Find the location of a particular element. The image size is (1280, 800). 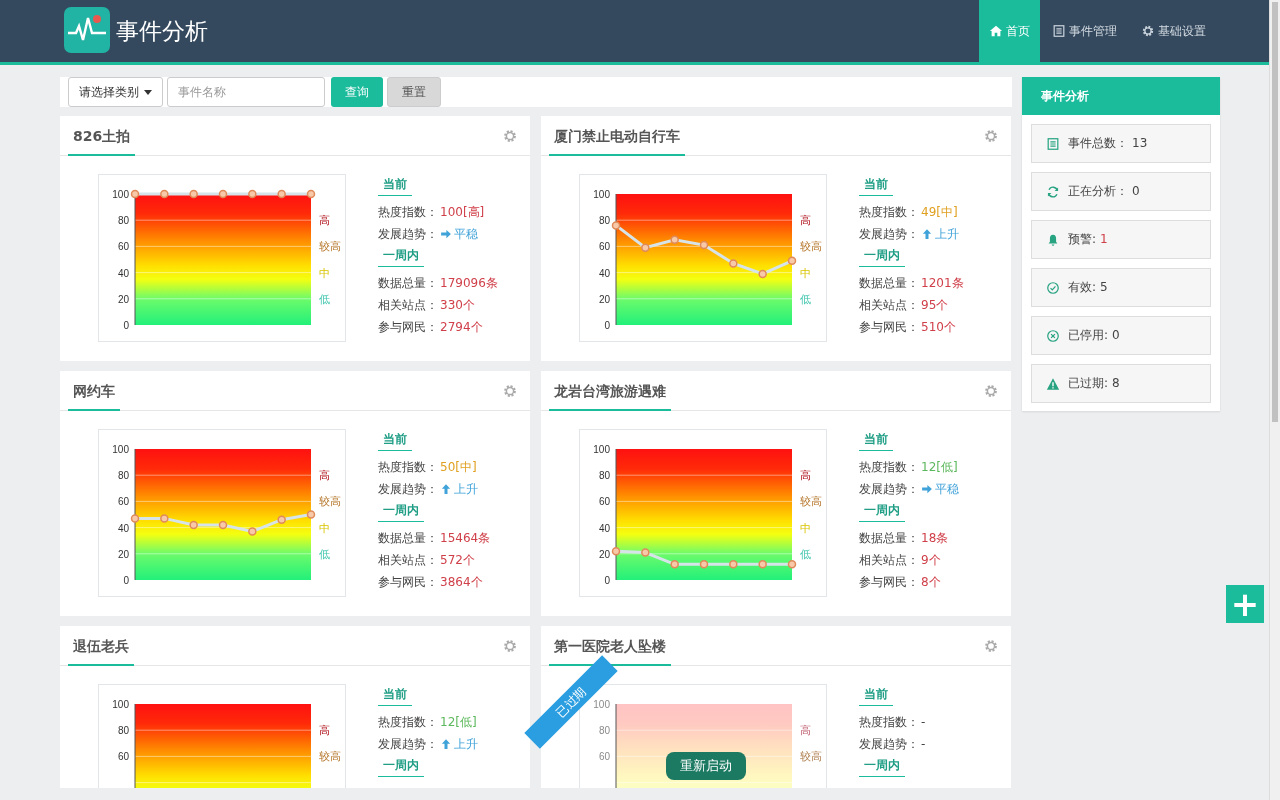

stat-value: 50[中] is located at coordinates (458, 467).